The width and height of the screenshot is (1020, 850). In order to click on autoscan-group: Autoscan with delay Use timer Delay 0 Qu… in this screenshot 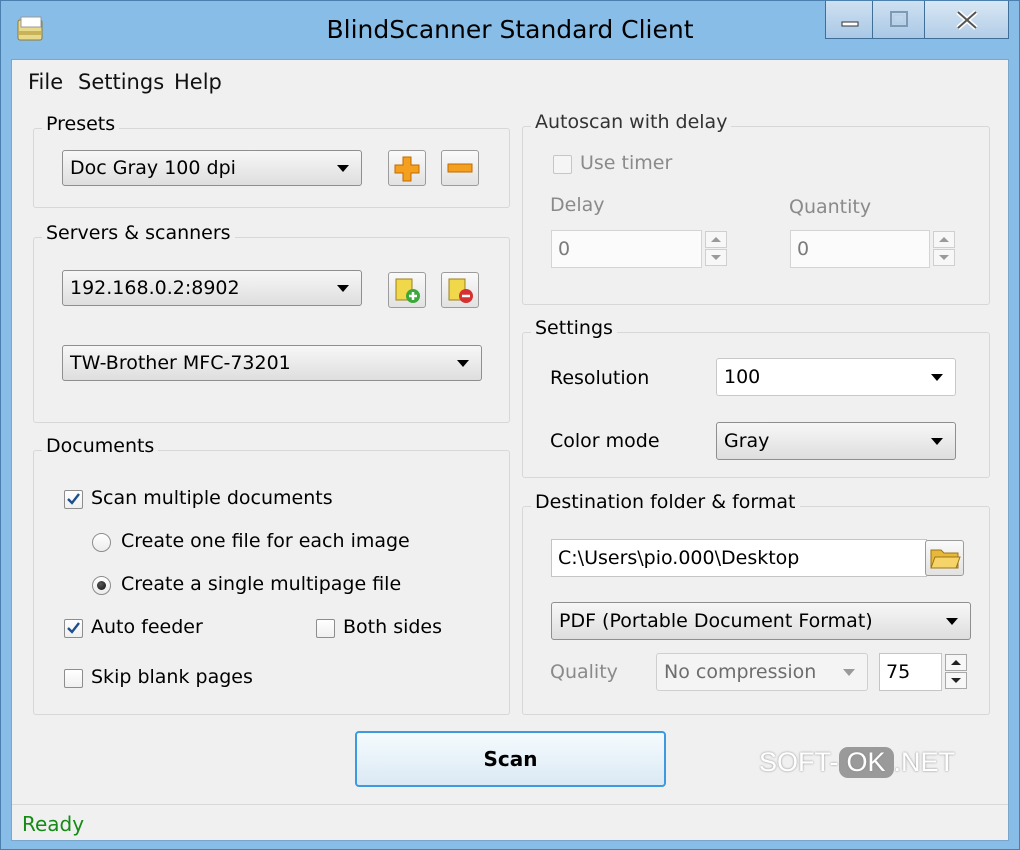, I will do `click(756, 208)`.